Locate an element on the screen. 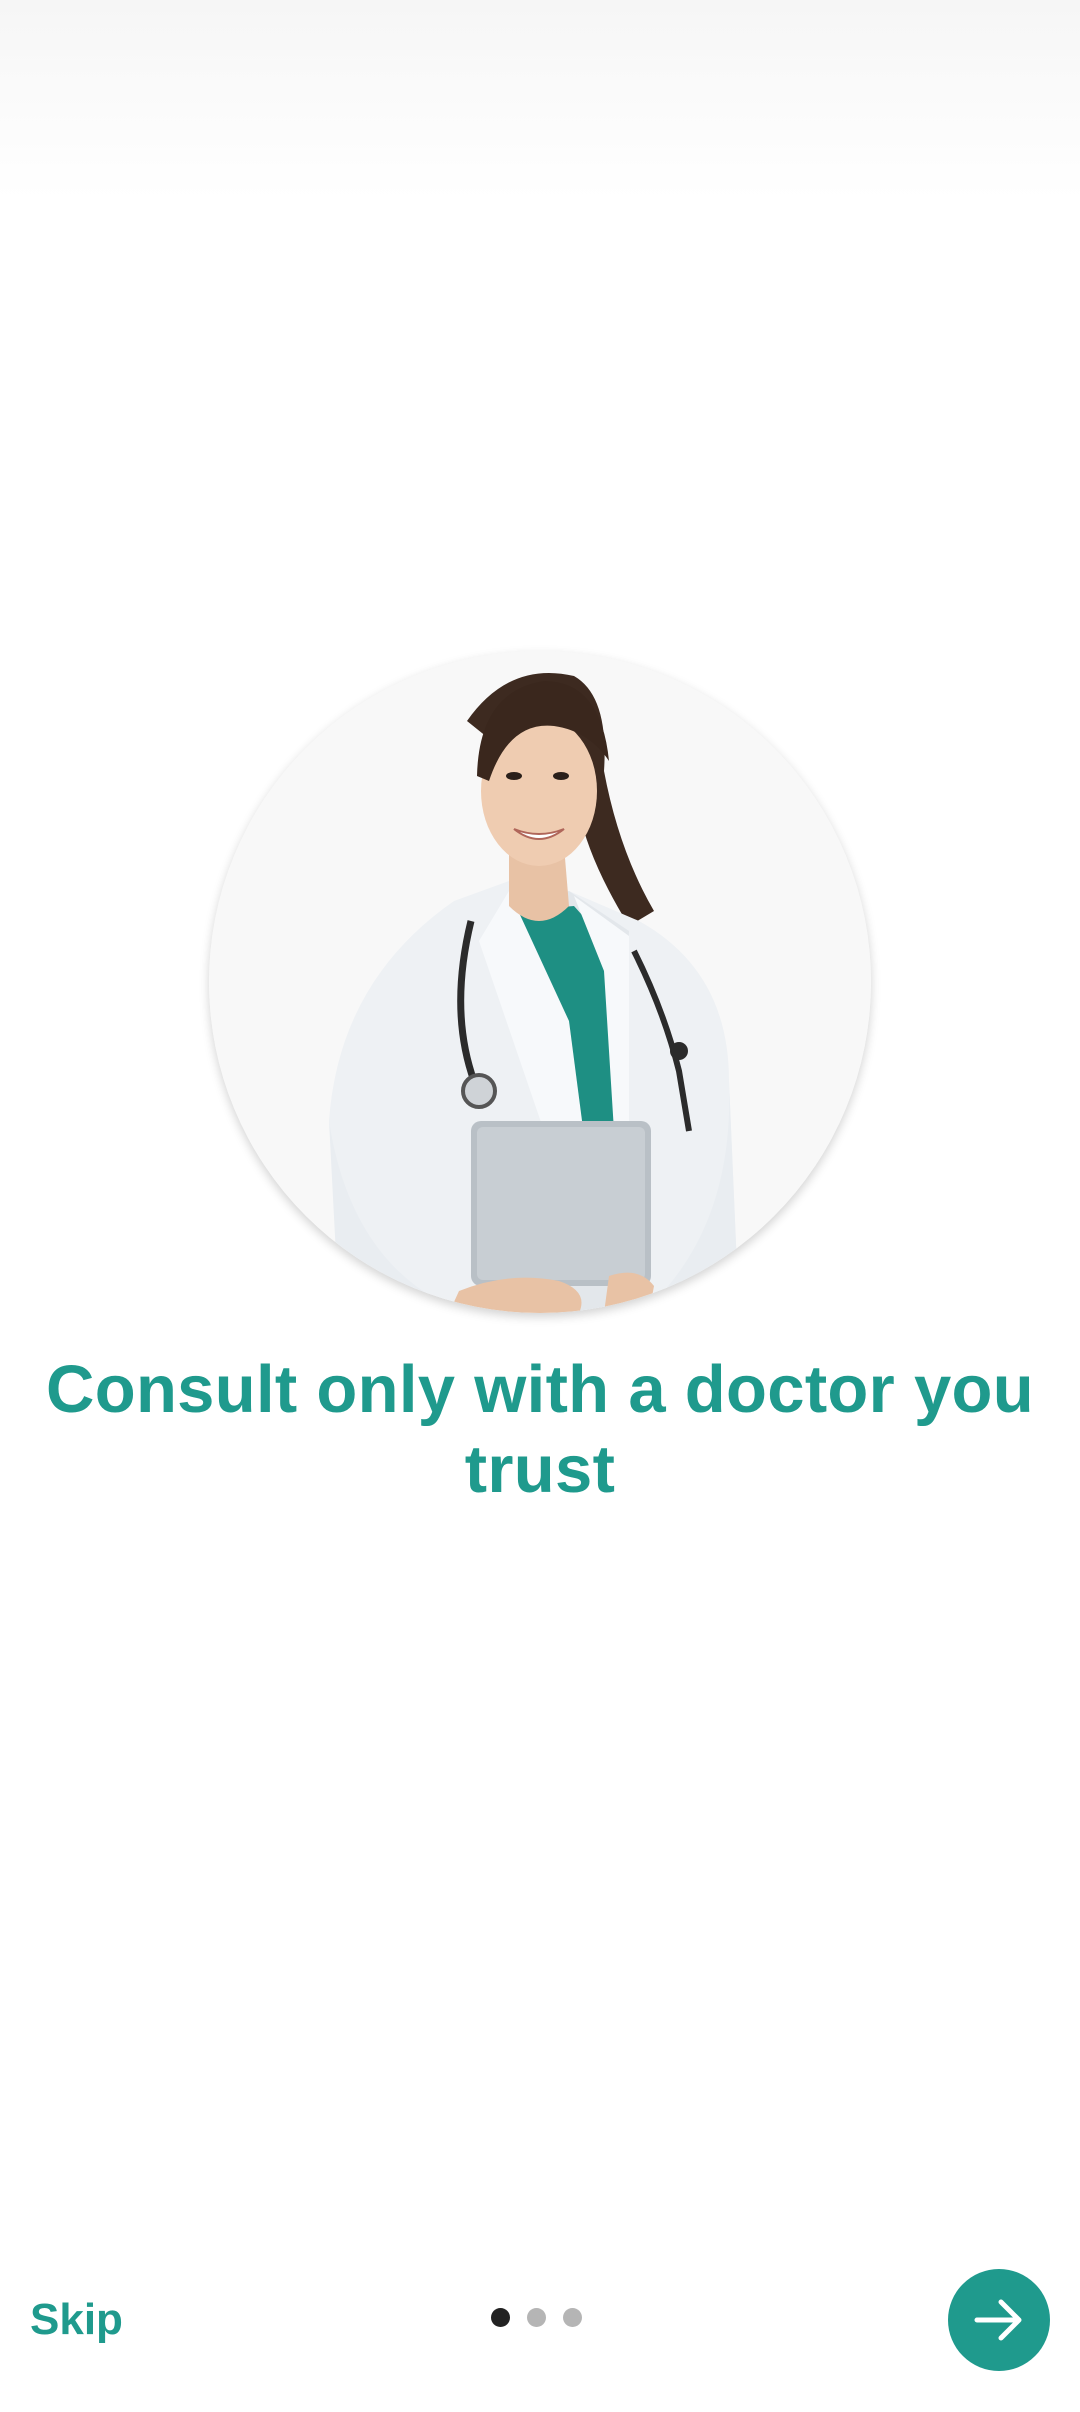 This screenshot has width=1080, height=2412. next-button is located at coordinates (999, 2320).